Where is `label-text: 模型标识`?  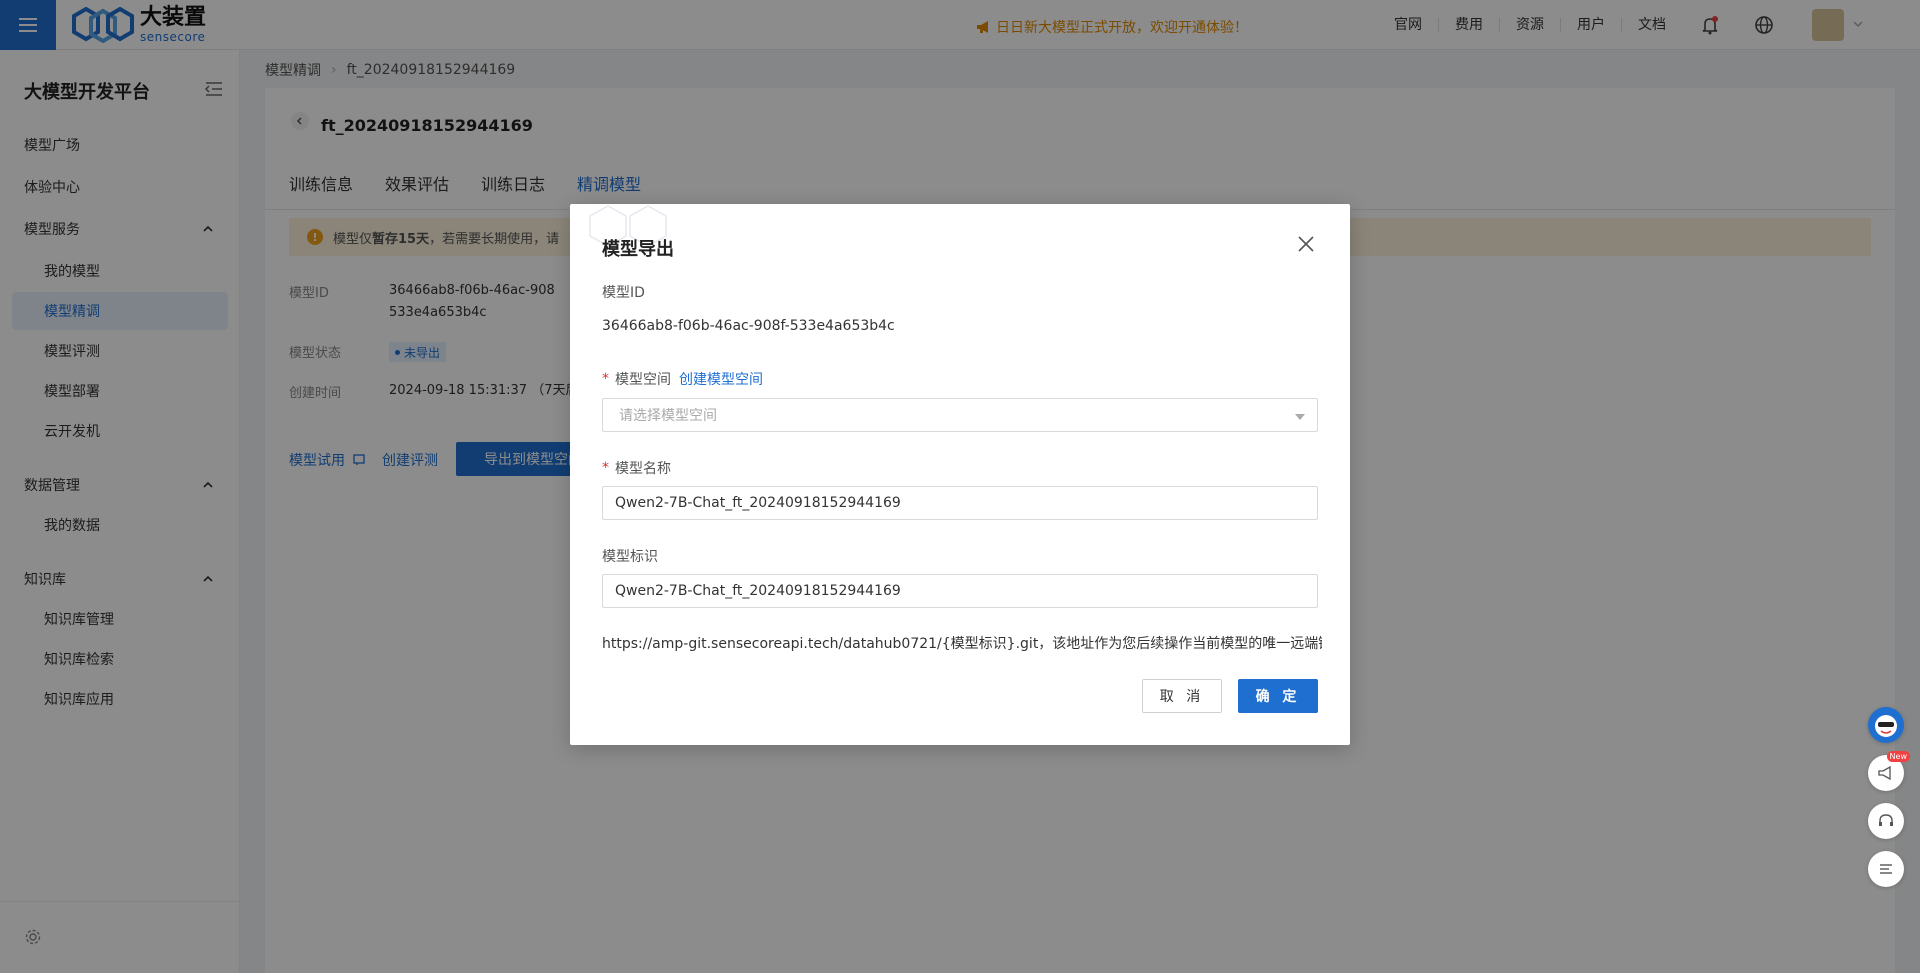
label-text: 模型标识 is located at coordinates (630, 557).